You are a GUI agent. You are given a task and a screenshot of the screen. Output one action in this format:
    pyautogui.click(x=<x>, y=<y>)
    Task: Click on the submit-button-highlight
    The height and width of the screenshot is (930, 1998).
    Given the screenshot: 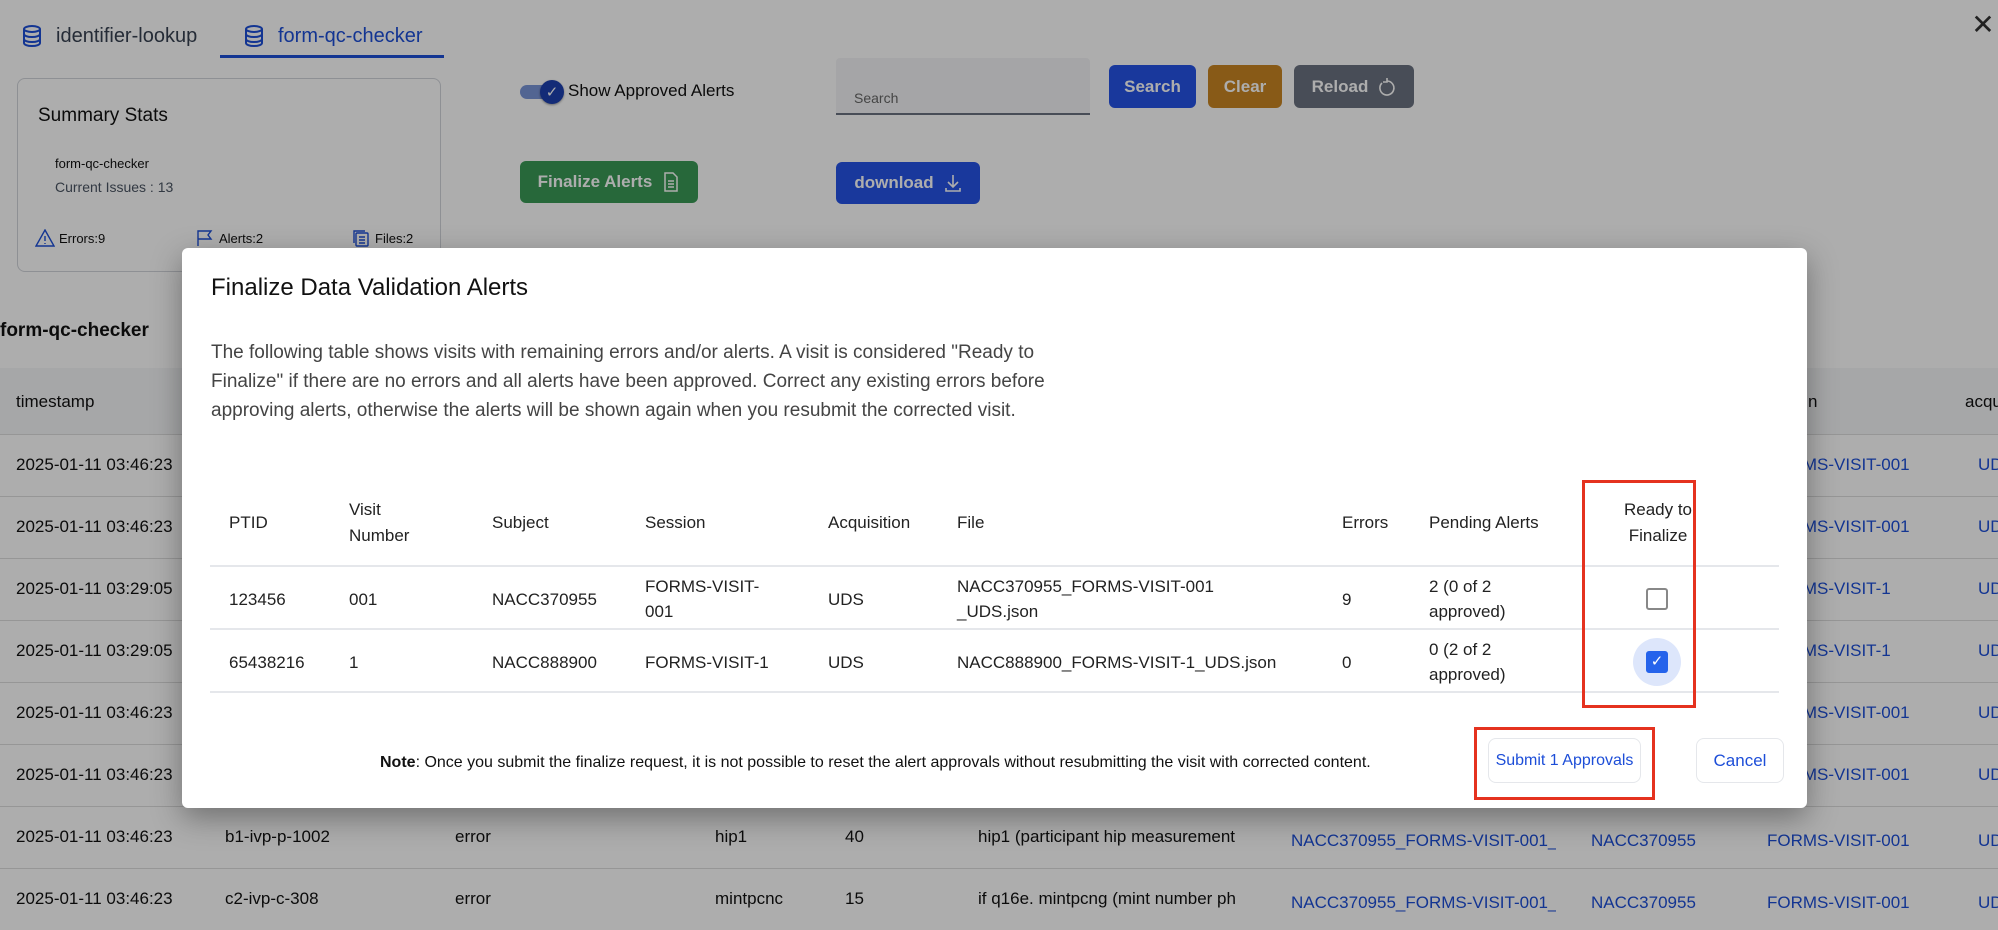 What is the action you would take?
    pyautogui.click(x=1564, y=763)
    